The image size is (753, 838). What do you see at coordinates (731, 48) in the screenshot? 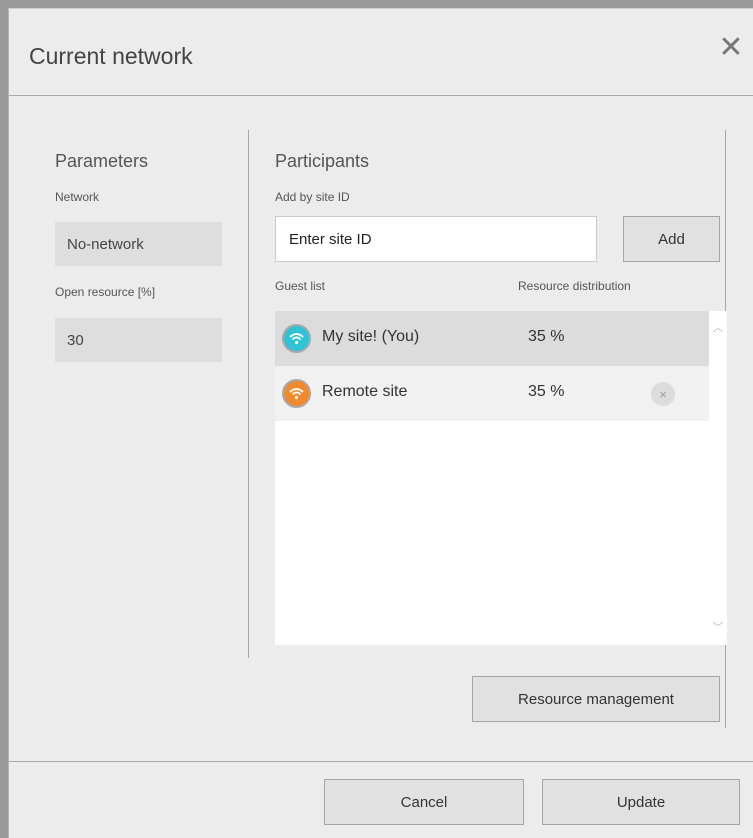
I see `close-icon: ✕` at bounding box center [731, 48].